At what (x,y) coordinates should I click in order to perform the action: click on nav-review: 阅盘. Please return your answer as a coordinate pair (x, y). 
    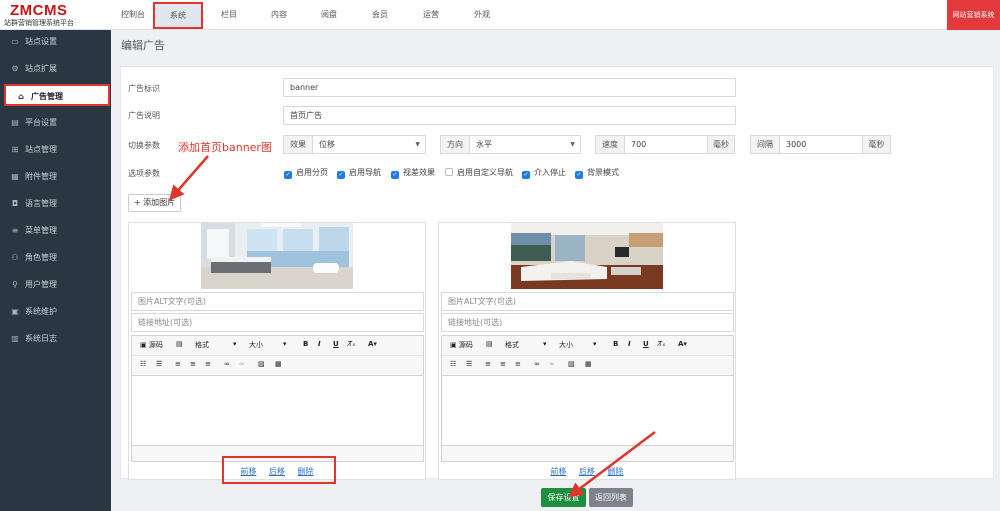
    Looking at the image, I should click on (329, 15).